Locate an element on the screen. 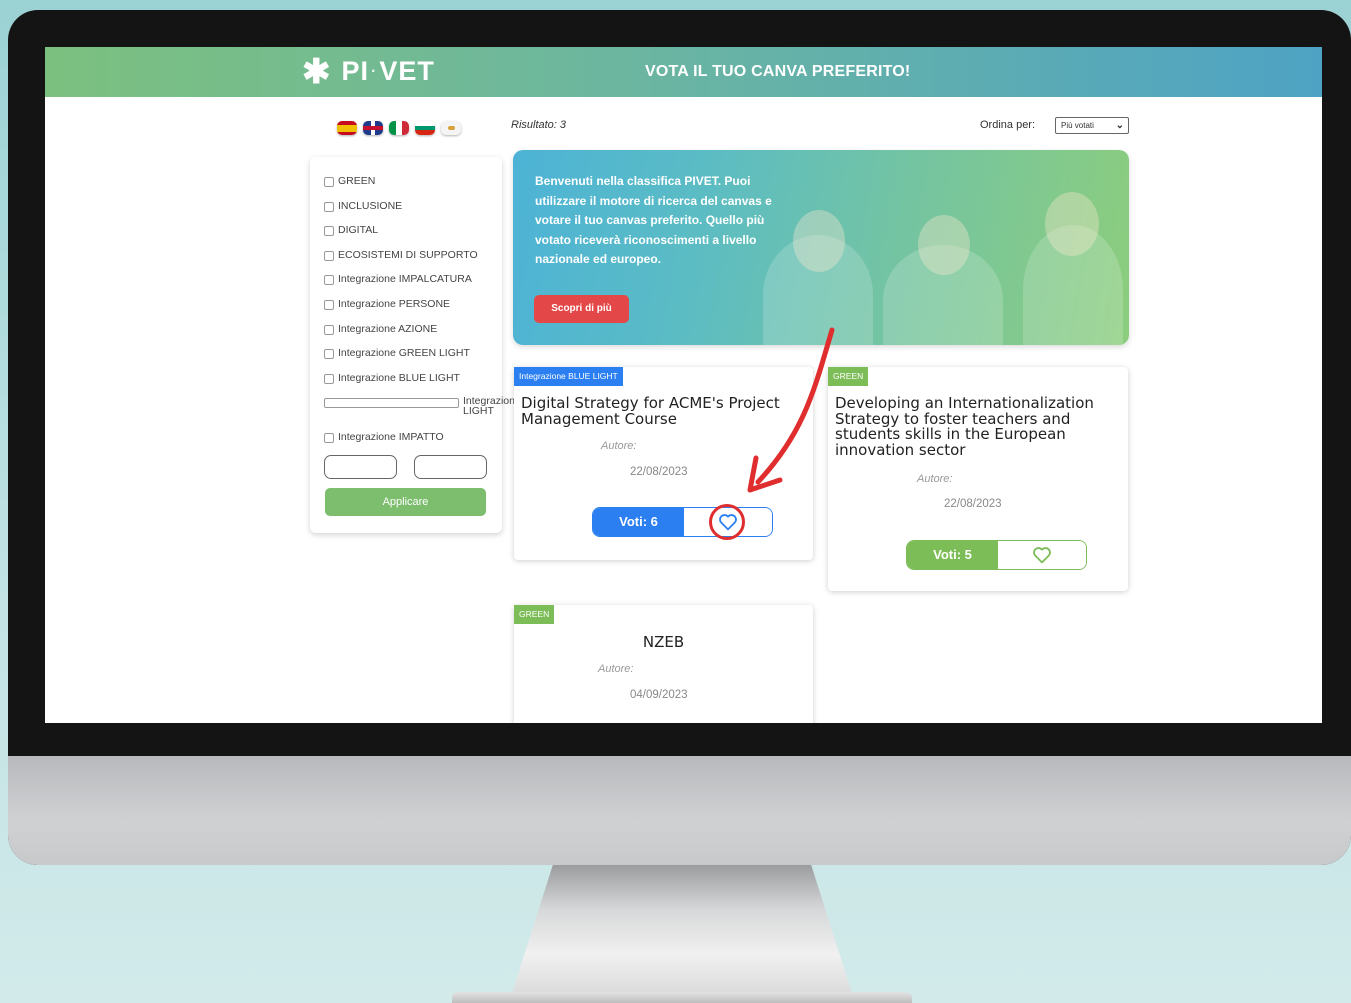 The height and width of the screenshot is (1003, 1351). learn-more-button: Scopri di più is located at coordinates (581, 309).